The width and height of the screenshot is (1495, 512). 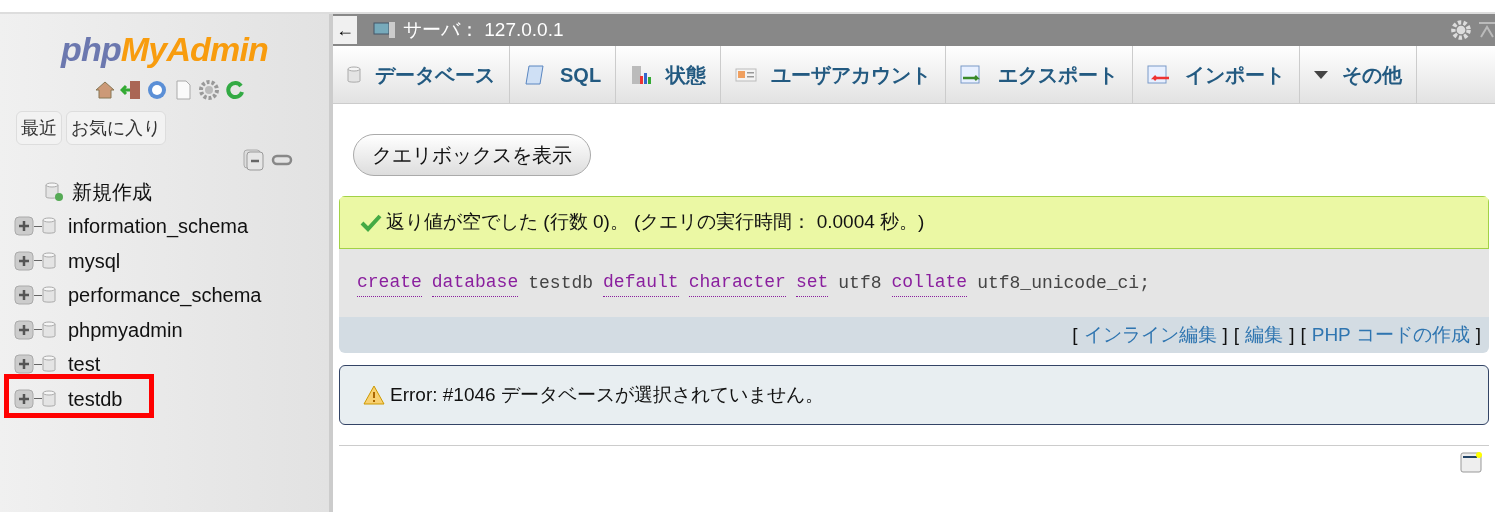 I want to click on tree-item: phpmyadmin, so click(x=125, y=329).